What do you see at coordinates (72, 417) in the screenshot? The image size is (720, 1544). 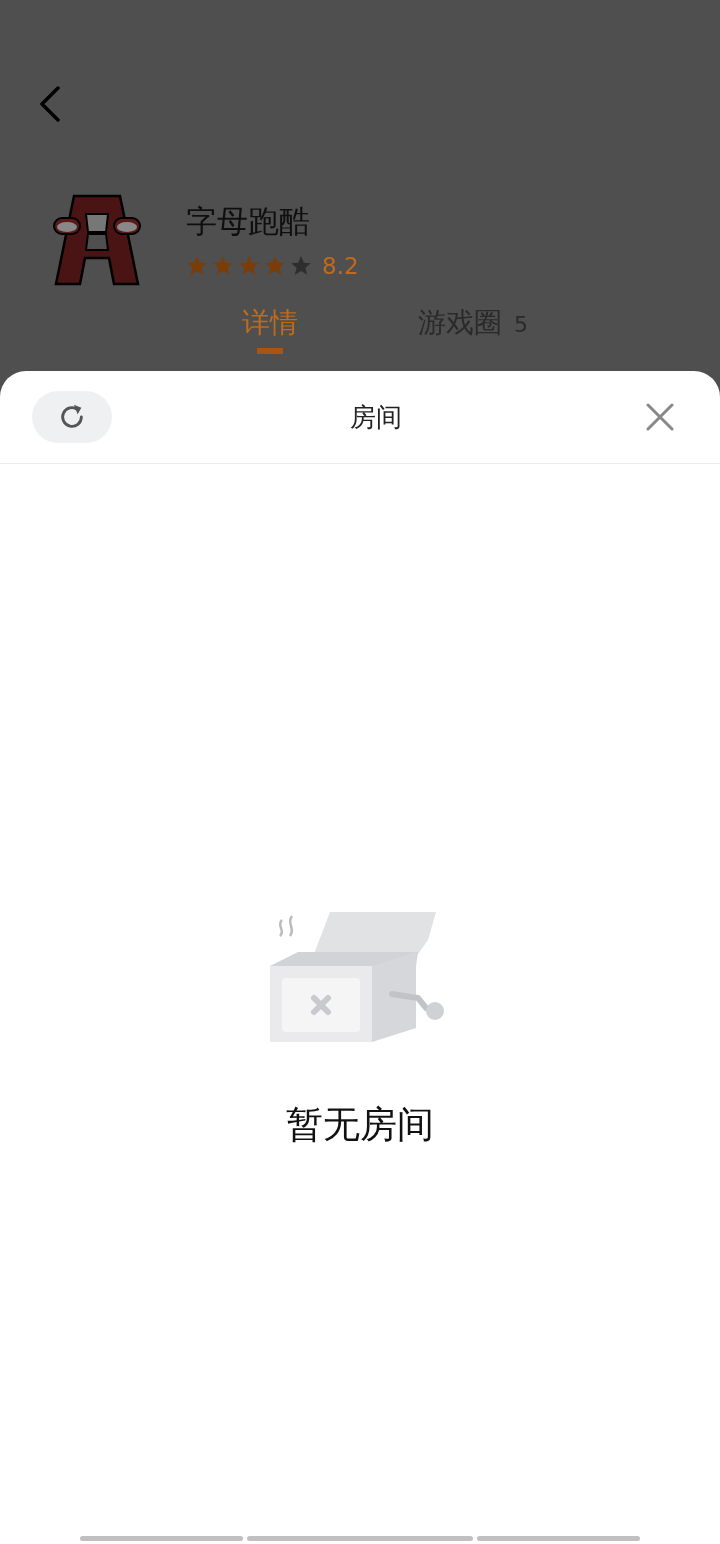 I see `refresh-button` at bounding box center [72, 417].